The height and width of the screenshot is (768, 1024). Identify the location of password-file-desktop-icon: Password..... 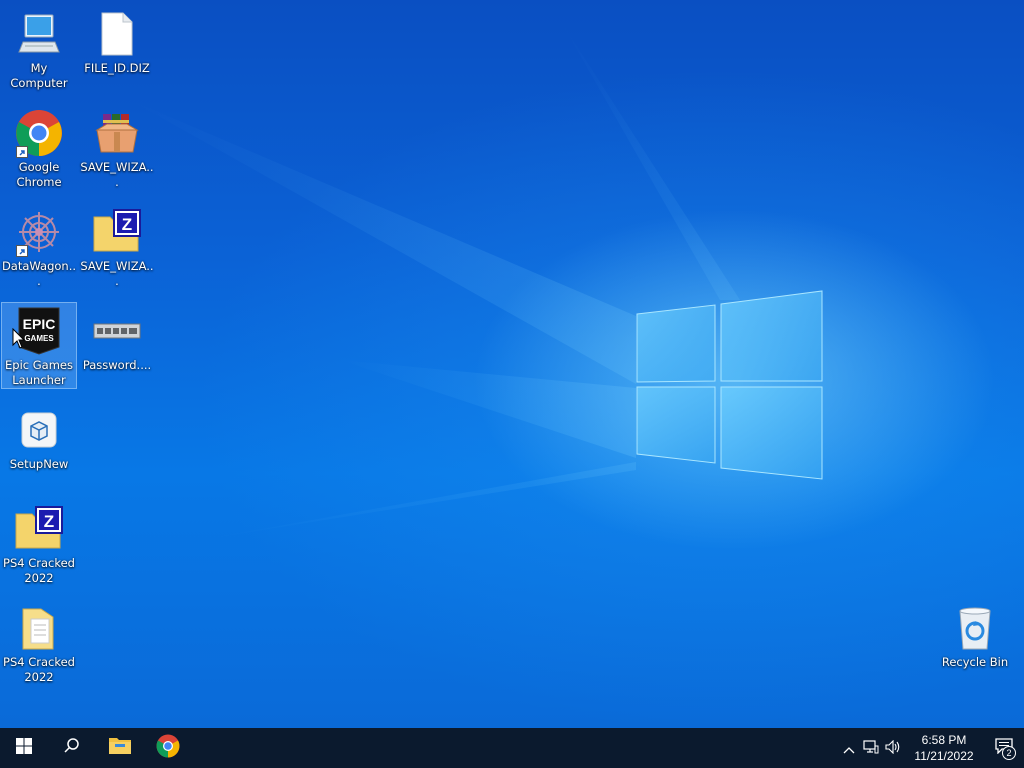
(117, 338).